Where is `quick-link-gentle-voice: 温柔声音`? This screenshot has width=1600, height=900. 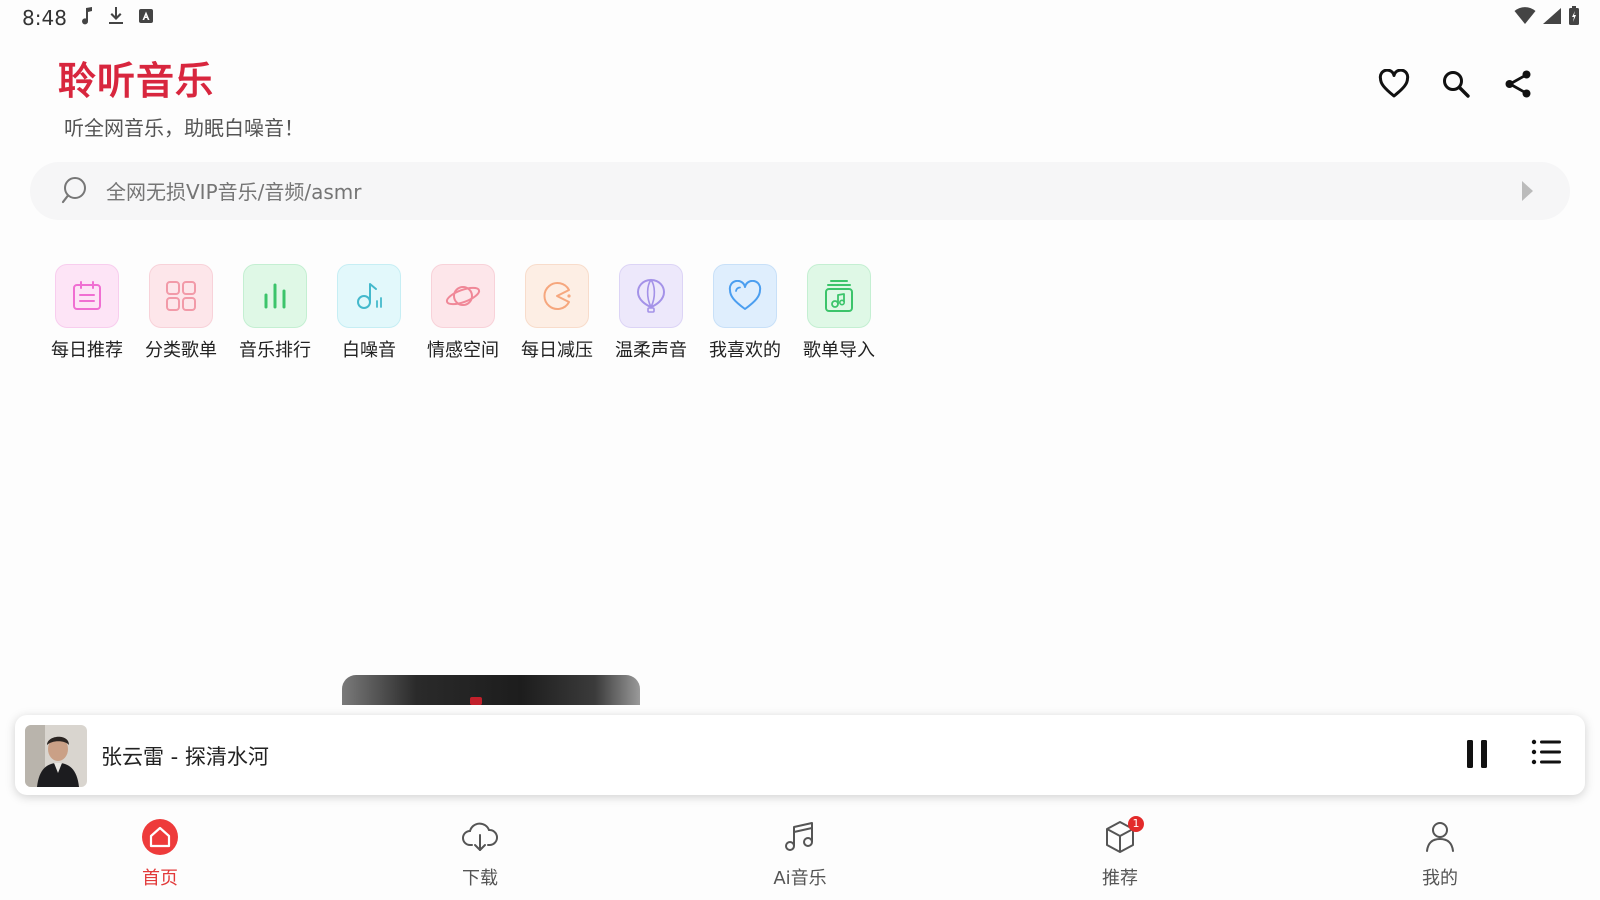
quick-link-gentle-voice: 温柔声音 is located at coordinates (651, 313).